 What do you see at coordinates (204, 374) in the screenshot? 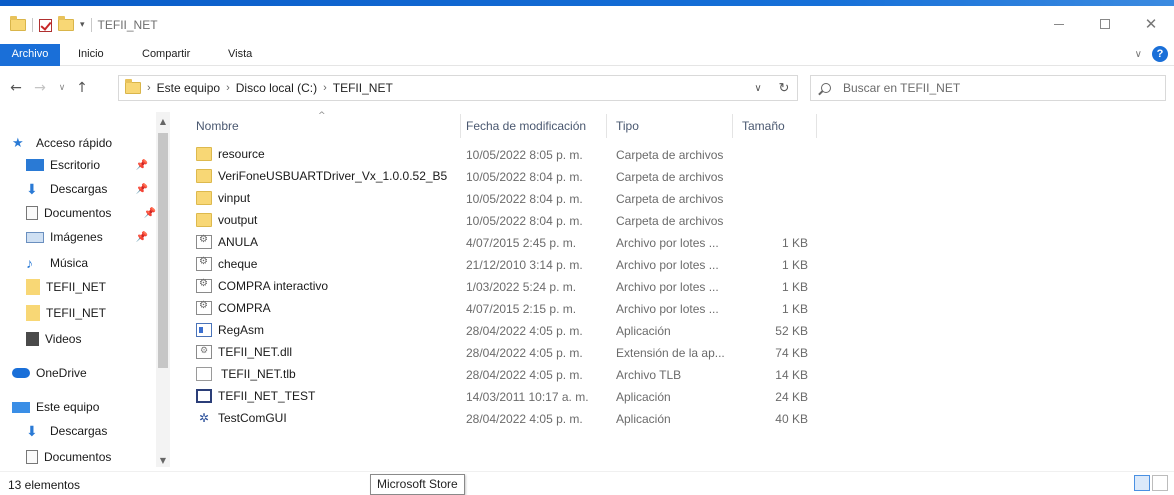
I see `generic-file-icon` at bounding box center [204, 374].